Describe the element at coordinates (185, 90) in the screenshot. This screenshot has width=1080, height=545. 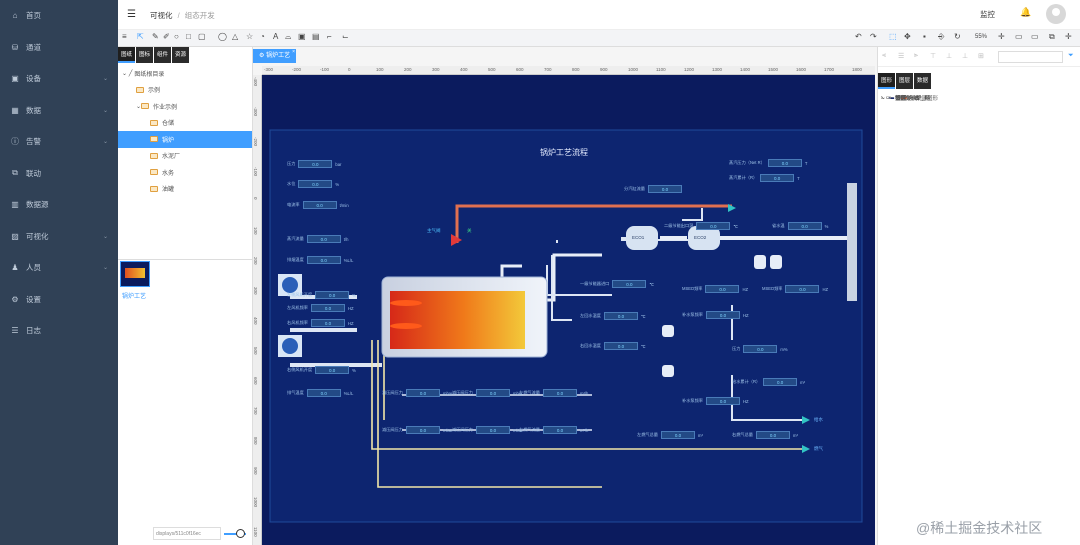
I see `tree-node: 示例` at that location.